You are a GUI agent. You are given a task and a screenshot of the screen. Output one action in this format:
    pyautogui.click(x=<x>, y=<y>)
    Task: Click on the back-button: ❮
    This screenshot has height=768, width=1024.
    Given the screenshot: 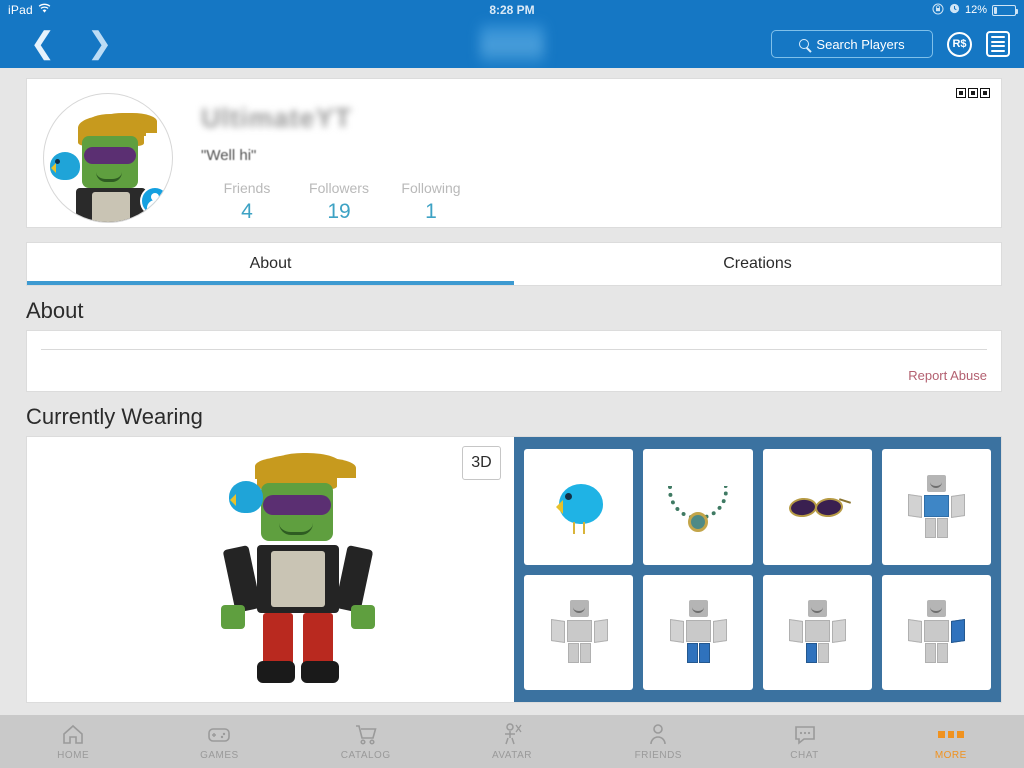 What is the action you would take?
    pyautogui.click(x=42, y=44)
    